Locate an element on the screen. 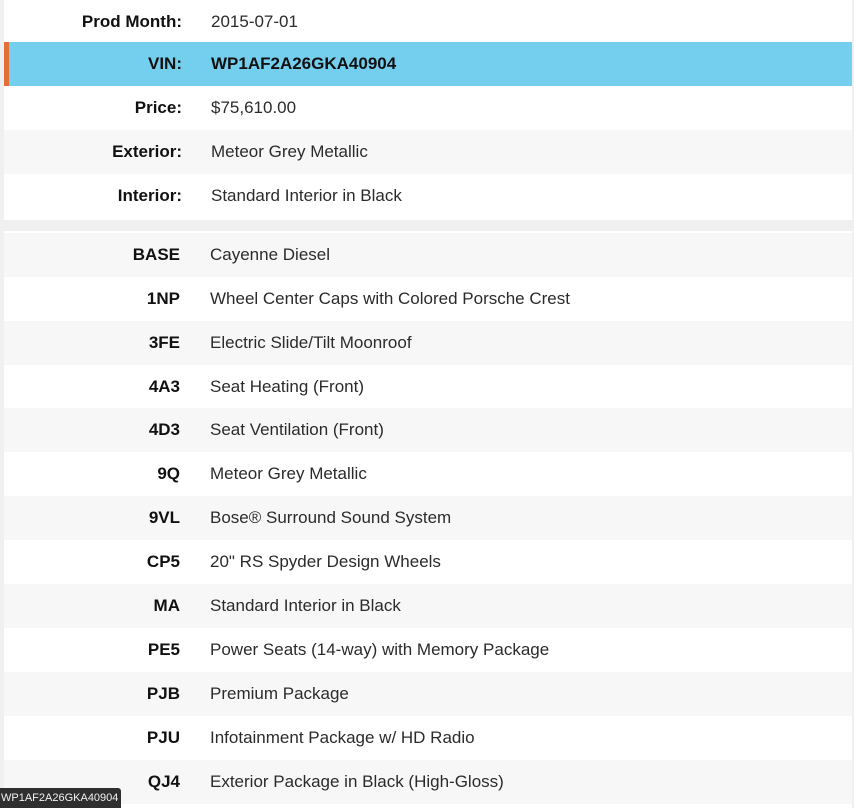 The height and width of the screenshot is (808, 854). vin-tooltip: WP1AF2A26GKA40904 is located at coordinates (60, 798).